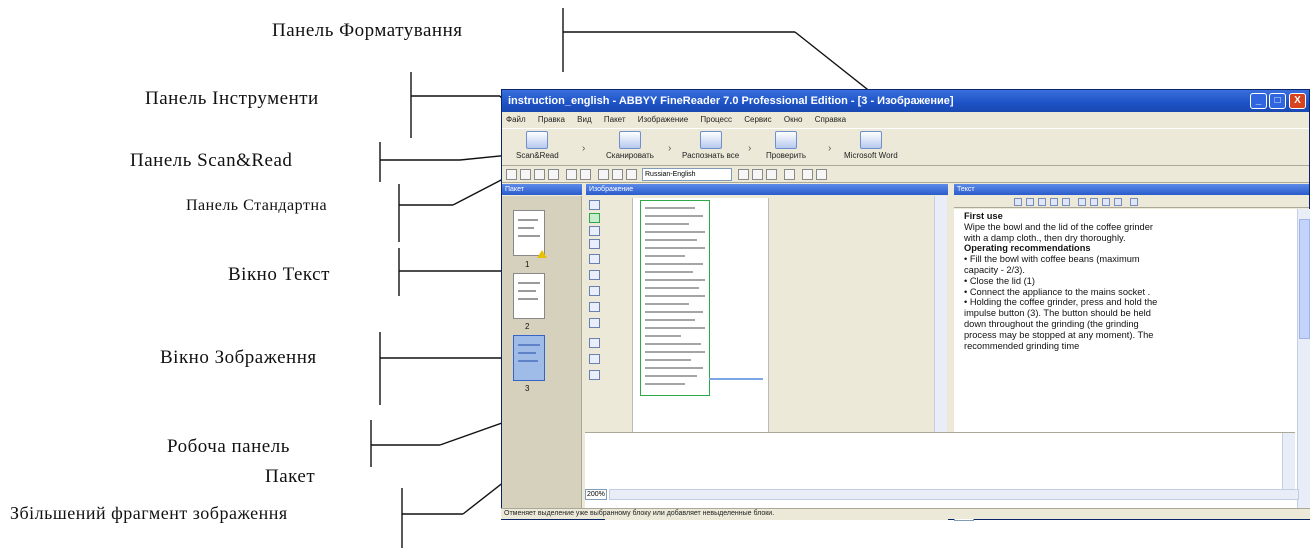  What do you see at coordinates (584, 119) in the screenshot?
I see `menu-view: Вид` at bounding box center [584, 119].